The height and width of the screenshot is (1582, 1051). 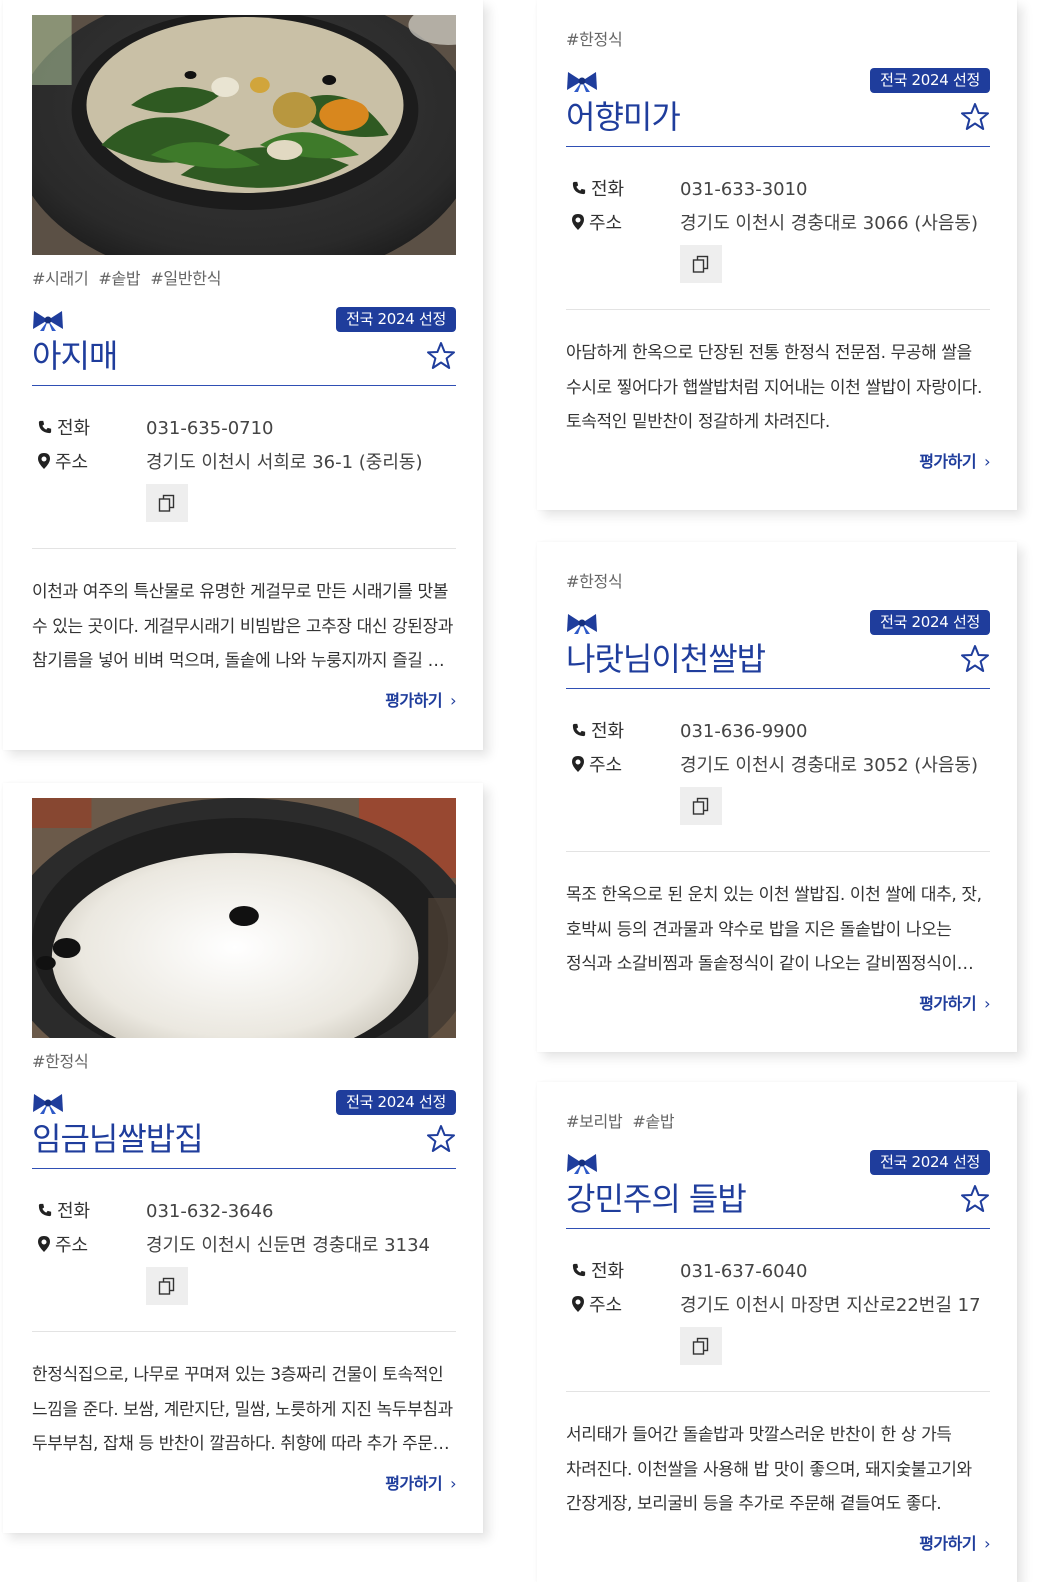 I want to click on phone-number: 031-632-3646, so click(x=210, y=1212).